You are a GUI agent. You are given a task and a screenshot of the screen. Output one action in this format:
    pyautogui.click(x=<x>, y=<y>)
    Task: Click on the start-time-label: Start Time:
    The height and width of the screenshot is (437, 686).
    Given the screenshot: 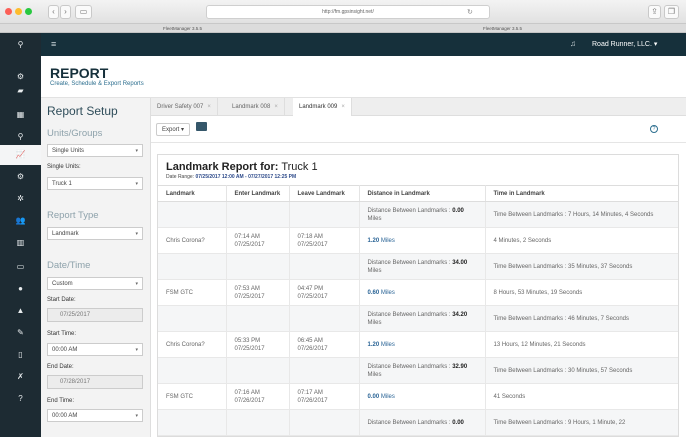 What is the action you would take?
    pyautogui.click(x=62, y=334)
    